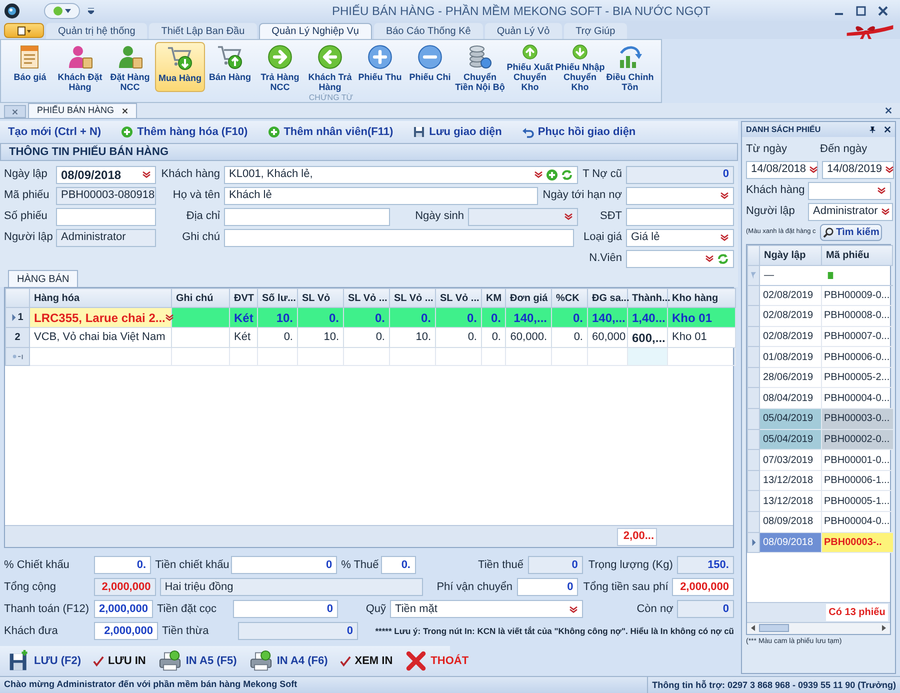  Describe the element at coordinates (315, 31) in the screenshot. I see `ribbon-tab: Quản Lý Nghiệp Vụ` at that location.